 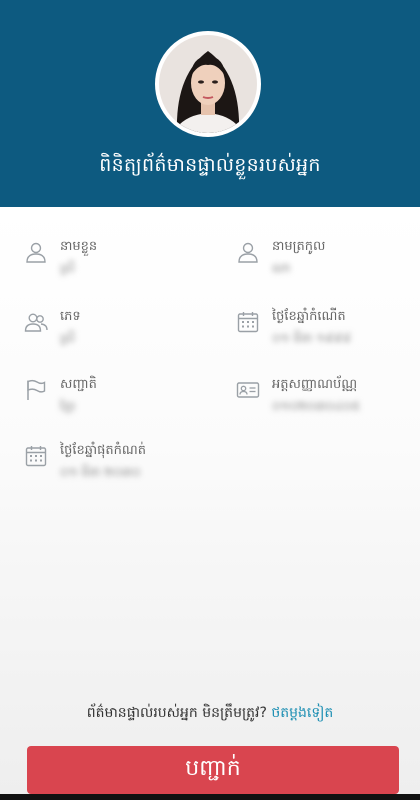 What do you see at coordinates (79, 246) in the screenshot?
I see `field-label: នាមខ្លួន` at bounding box center [79, 246].